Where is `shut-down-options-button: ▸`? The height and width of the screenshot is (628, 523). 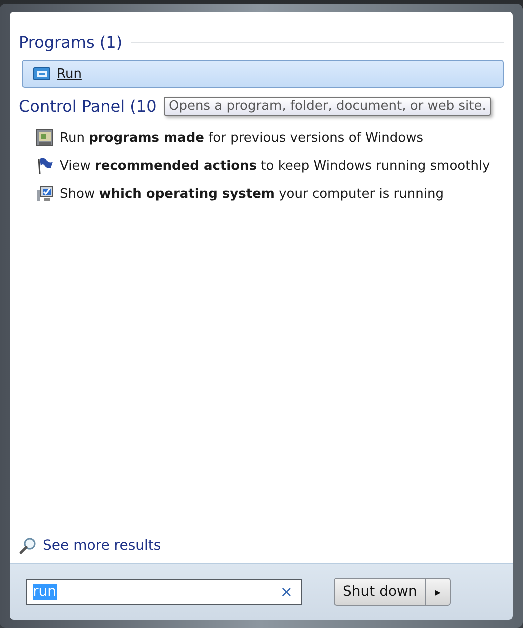 shut-down-options-button: ▸ is located at coordinates (438, 592).